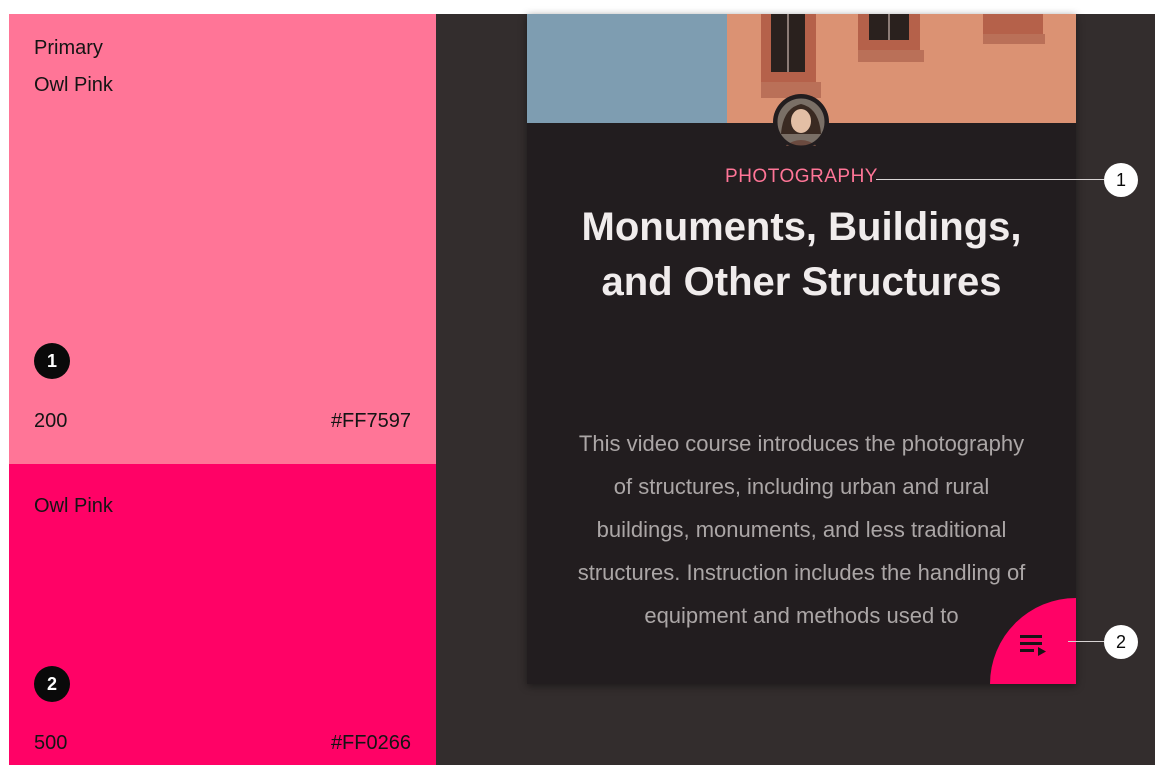 The height and width of the screenshot is (765, 1155). I want to click on callout-badge-2: 2, so click(1121, 642).